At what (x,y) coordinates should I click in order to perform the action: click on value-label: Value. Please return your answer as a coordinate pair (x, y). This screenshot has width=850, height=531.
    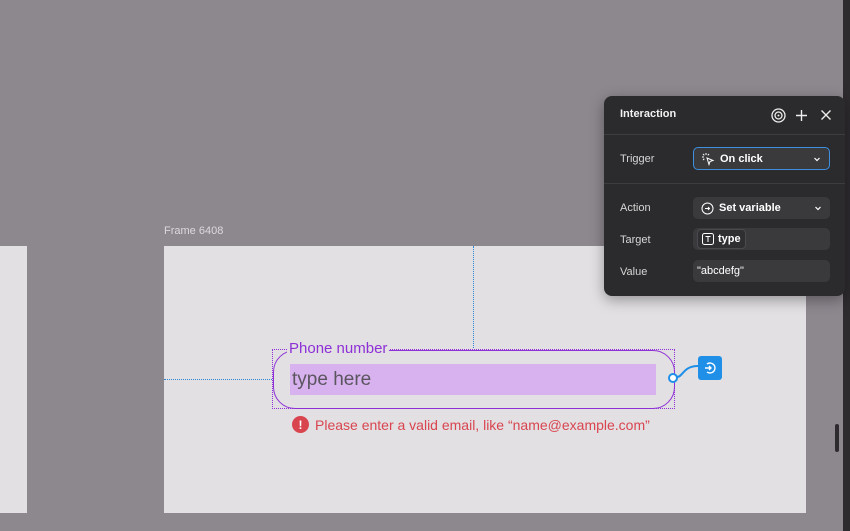
    Looking at the image, I should click on (634, 272).